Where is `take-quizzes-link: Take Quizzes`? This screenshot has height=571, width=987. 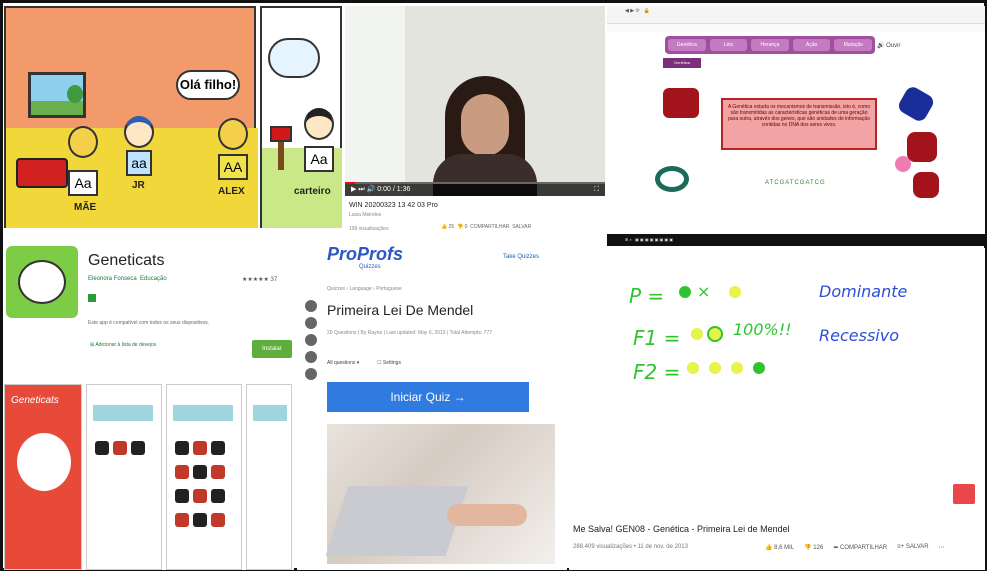
take-quizzes-link: Take Quizzes is located at coordinates (521, 257).